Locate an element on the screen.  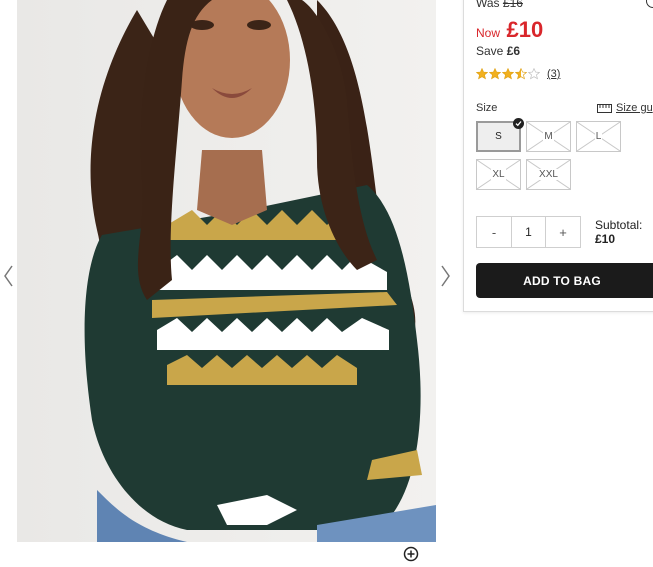
rating-stars is located at coordinates (508, 74).